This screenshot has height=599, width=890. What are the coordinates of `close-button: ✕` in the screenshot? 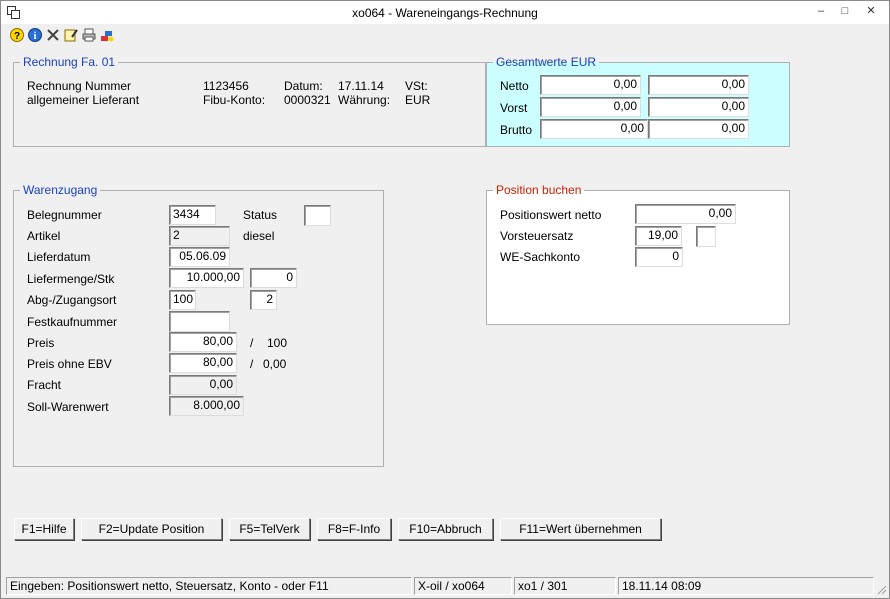 It's located at (871, 12).